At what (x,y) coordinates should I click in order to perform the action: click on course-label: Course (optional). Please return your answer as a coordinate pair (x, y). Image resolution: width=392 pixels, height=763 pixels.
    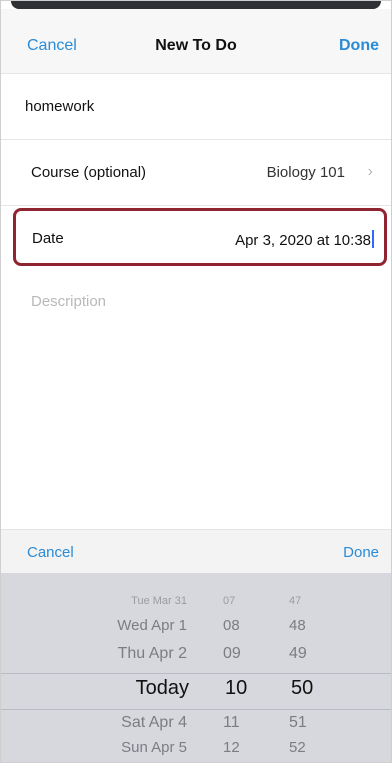
    Looking at the image, I should click on (89, 172).